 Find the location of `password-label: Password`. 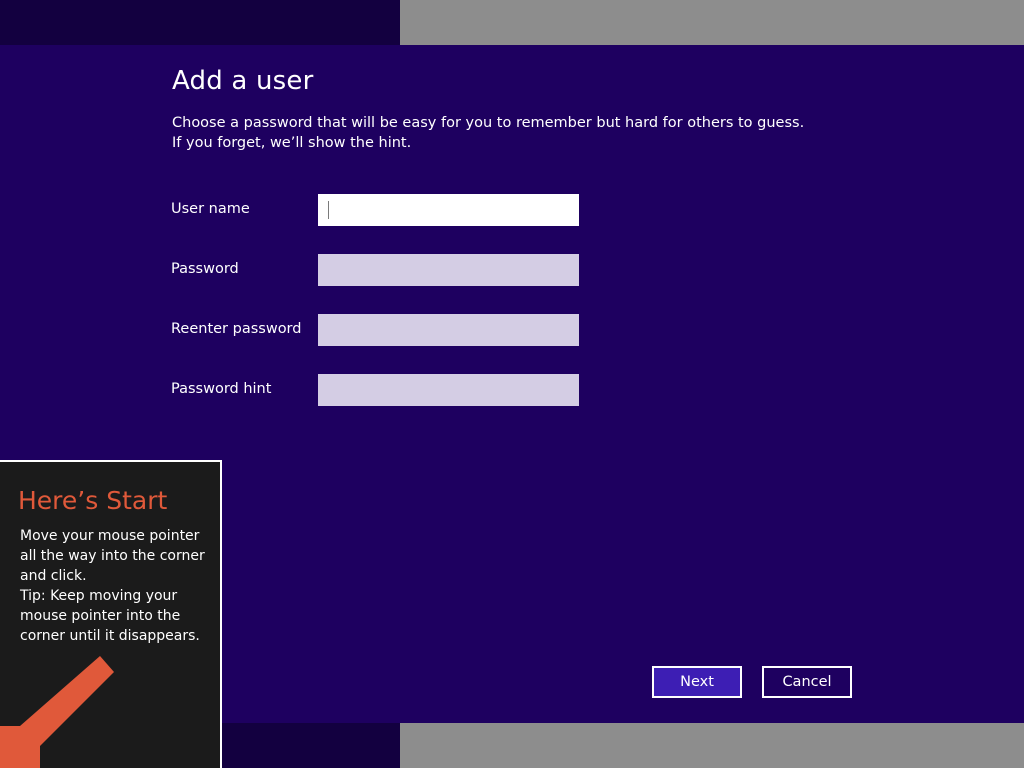

password-label: Password is located at coordinates (205, 269).